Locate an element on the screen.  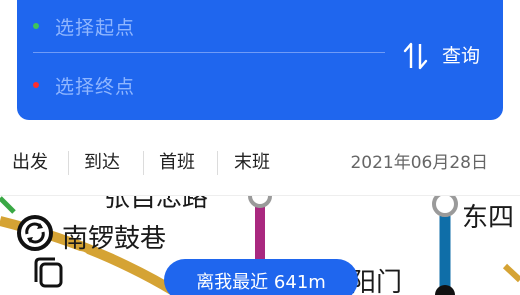
station-label-nanluoguxiang: 南锣鼓巷 is located at coordinates (114, 236).